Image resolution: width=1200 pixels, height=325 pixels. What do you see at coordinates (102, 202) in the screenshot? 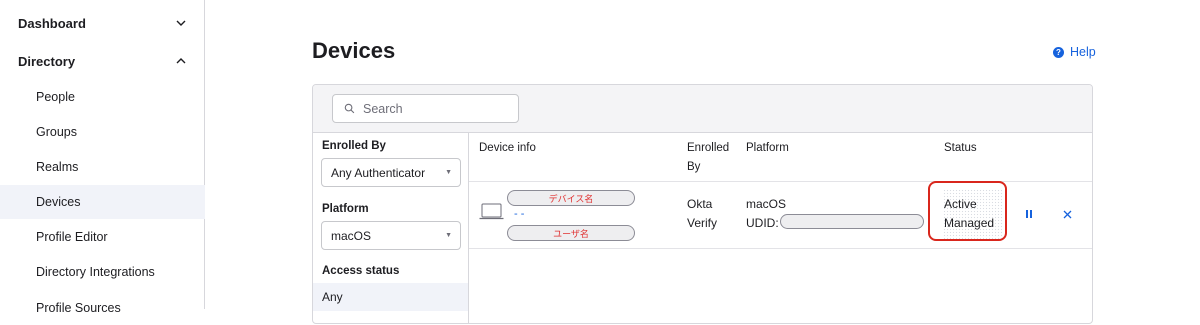
I see `sidebar-item-devices: Devices` at bounding box center [102, 202].